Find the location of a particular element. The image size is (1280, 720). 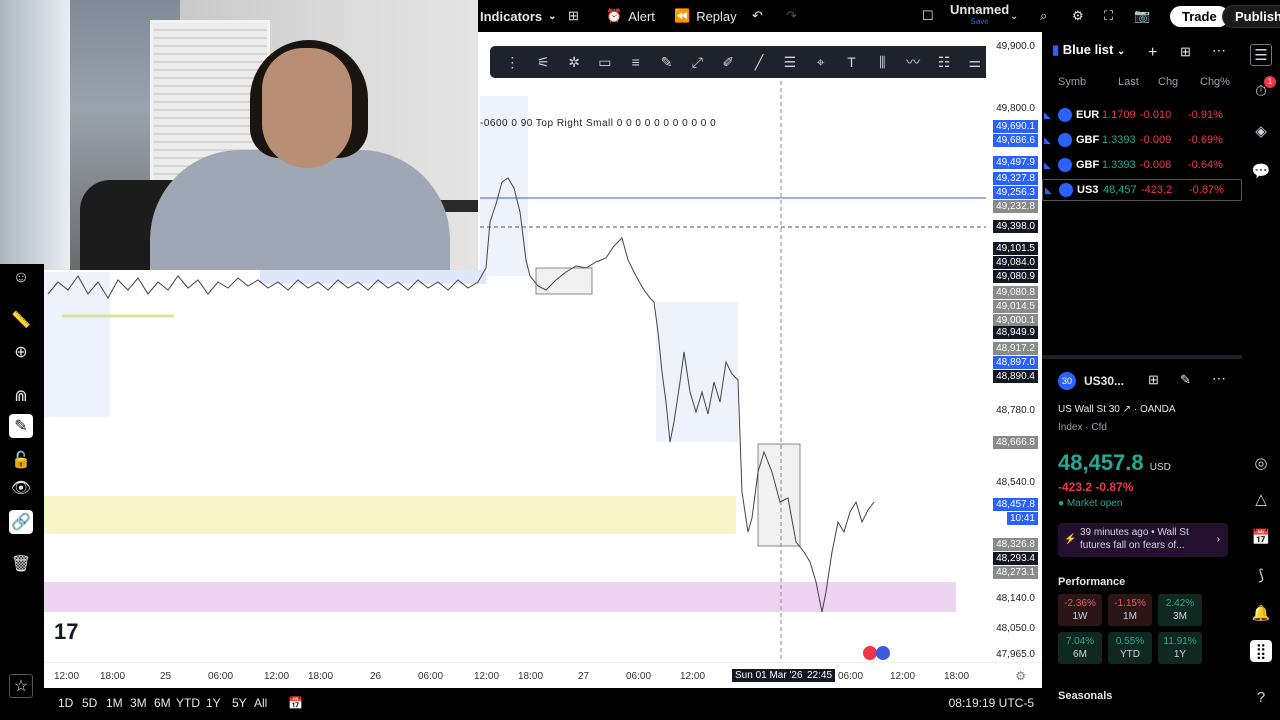

chat-icon: 💬 is located at coordinates (1261, 171).